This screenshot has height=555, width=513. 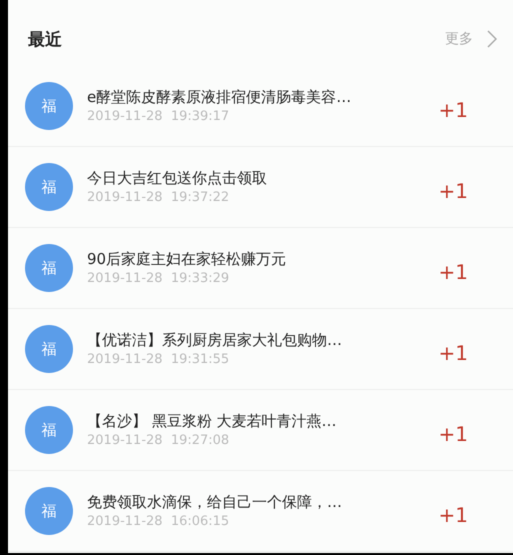 What do you see at coordinates (158, 116) in the screenshot?
I see `message-time: 2019-11-28 19:39:17` at bounding box center [158, 116].